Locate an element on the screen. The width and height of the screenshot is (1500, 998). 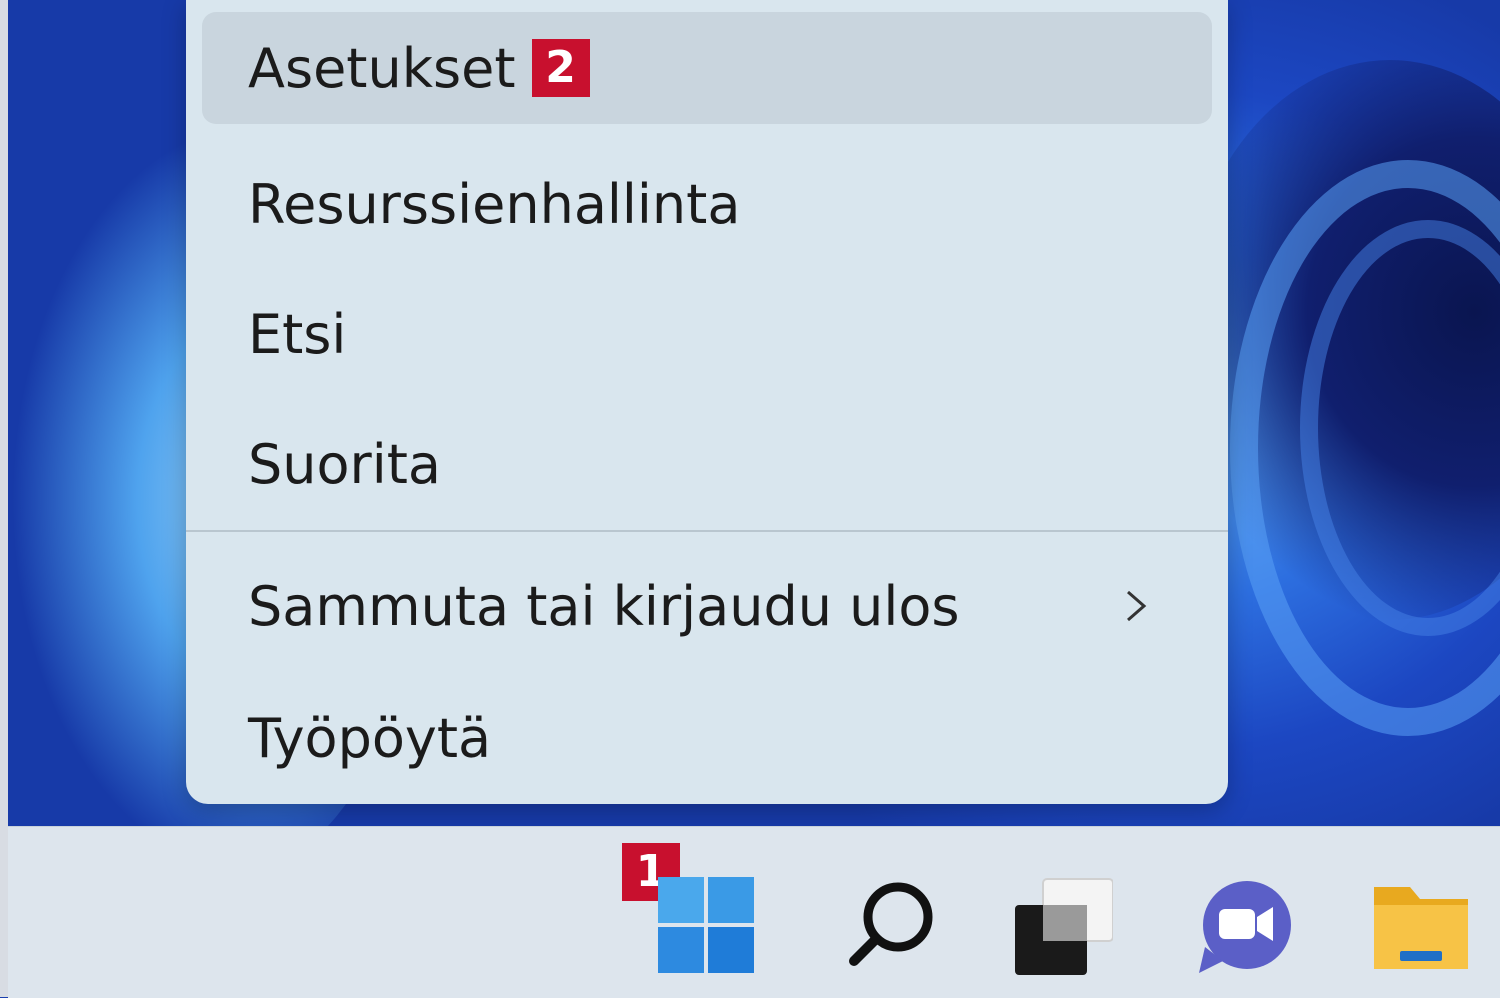
menu-item-resurssienhallinta: Resurssienhallinta is located at coordinates (707, 204).